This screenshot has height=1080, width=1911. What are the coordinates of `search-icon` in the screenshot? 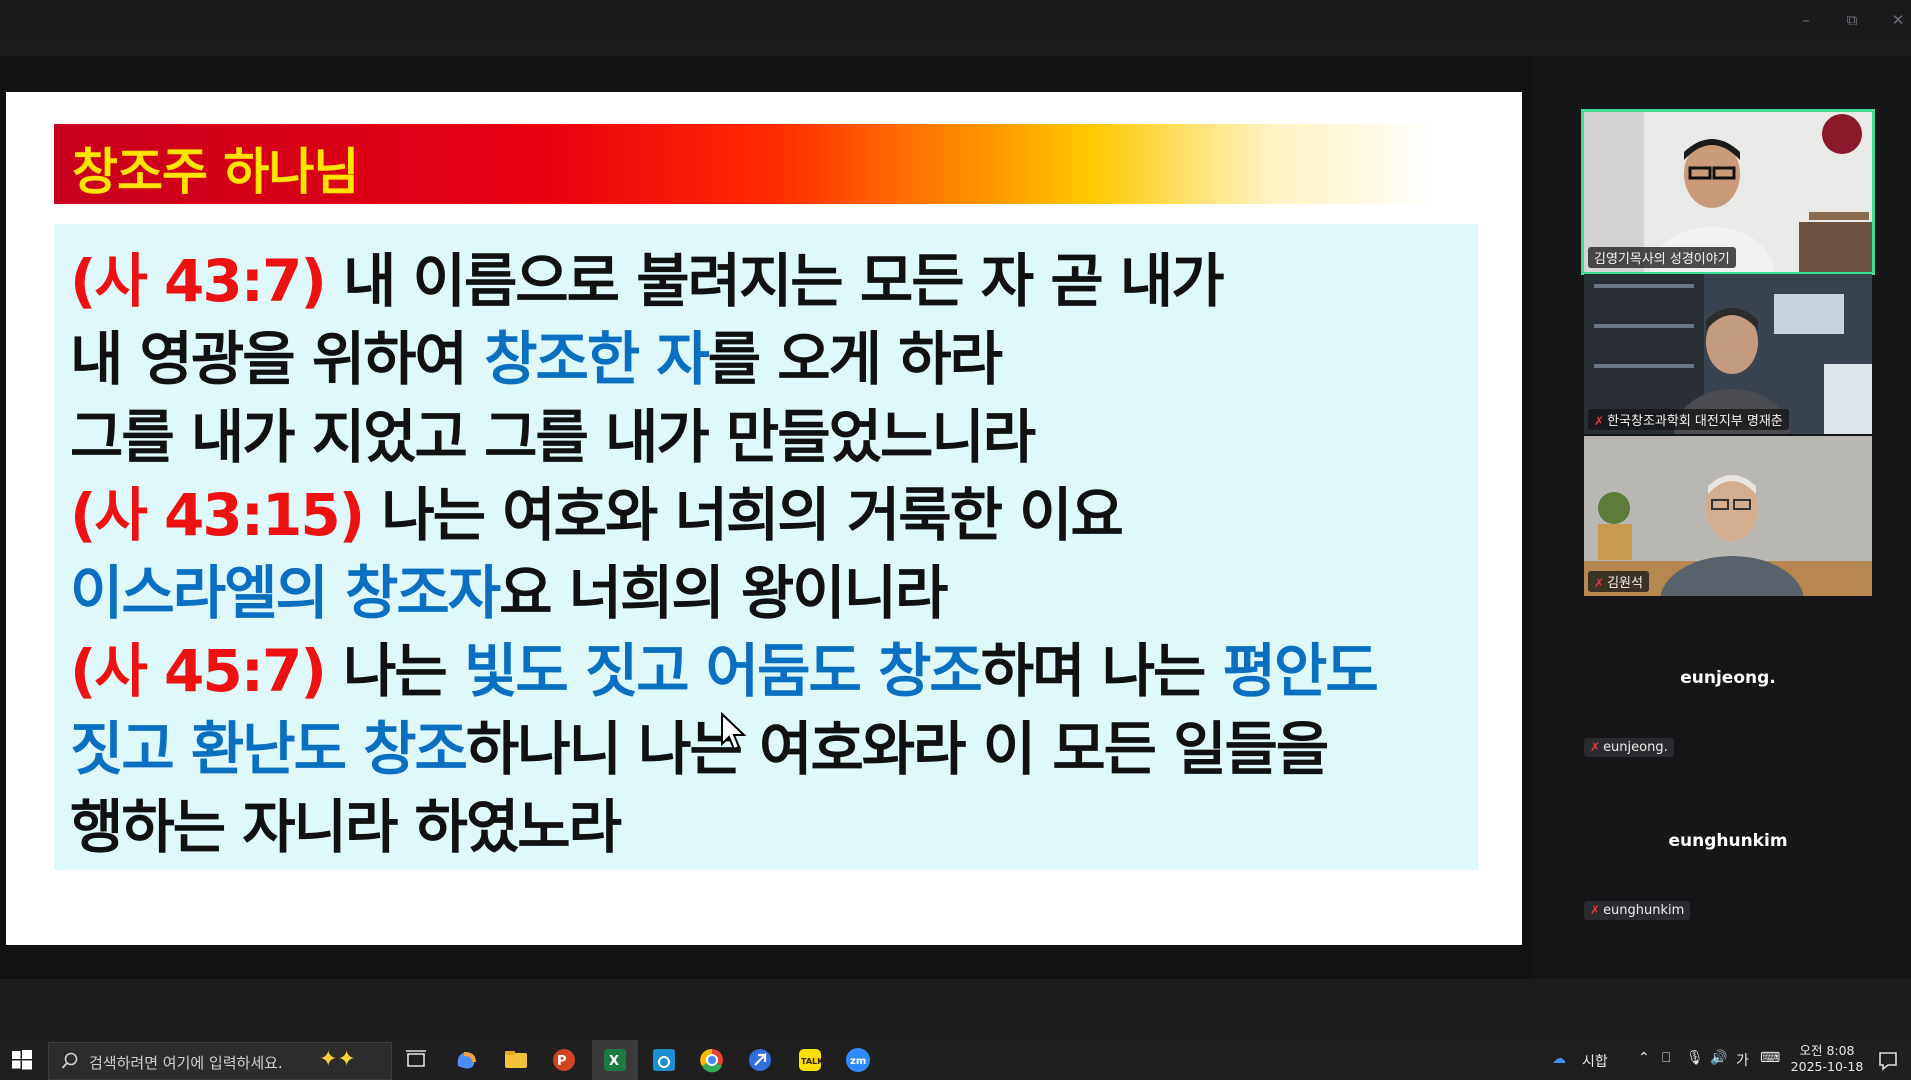 It's located at (69, 1060).